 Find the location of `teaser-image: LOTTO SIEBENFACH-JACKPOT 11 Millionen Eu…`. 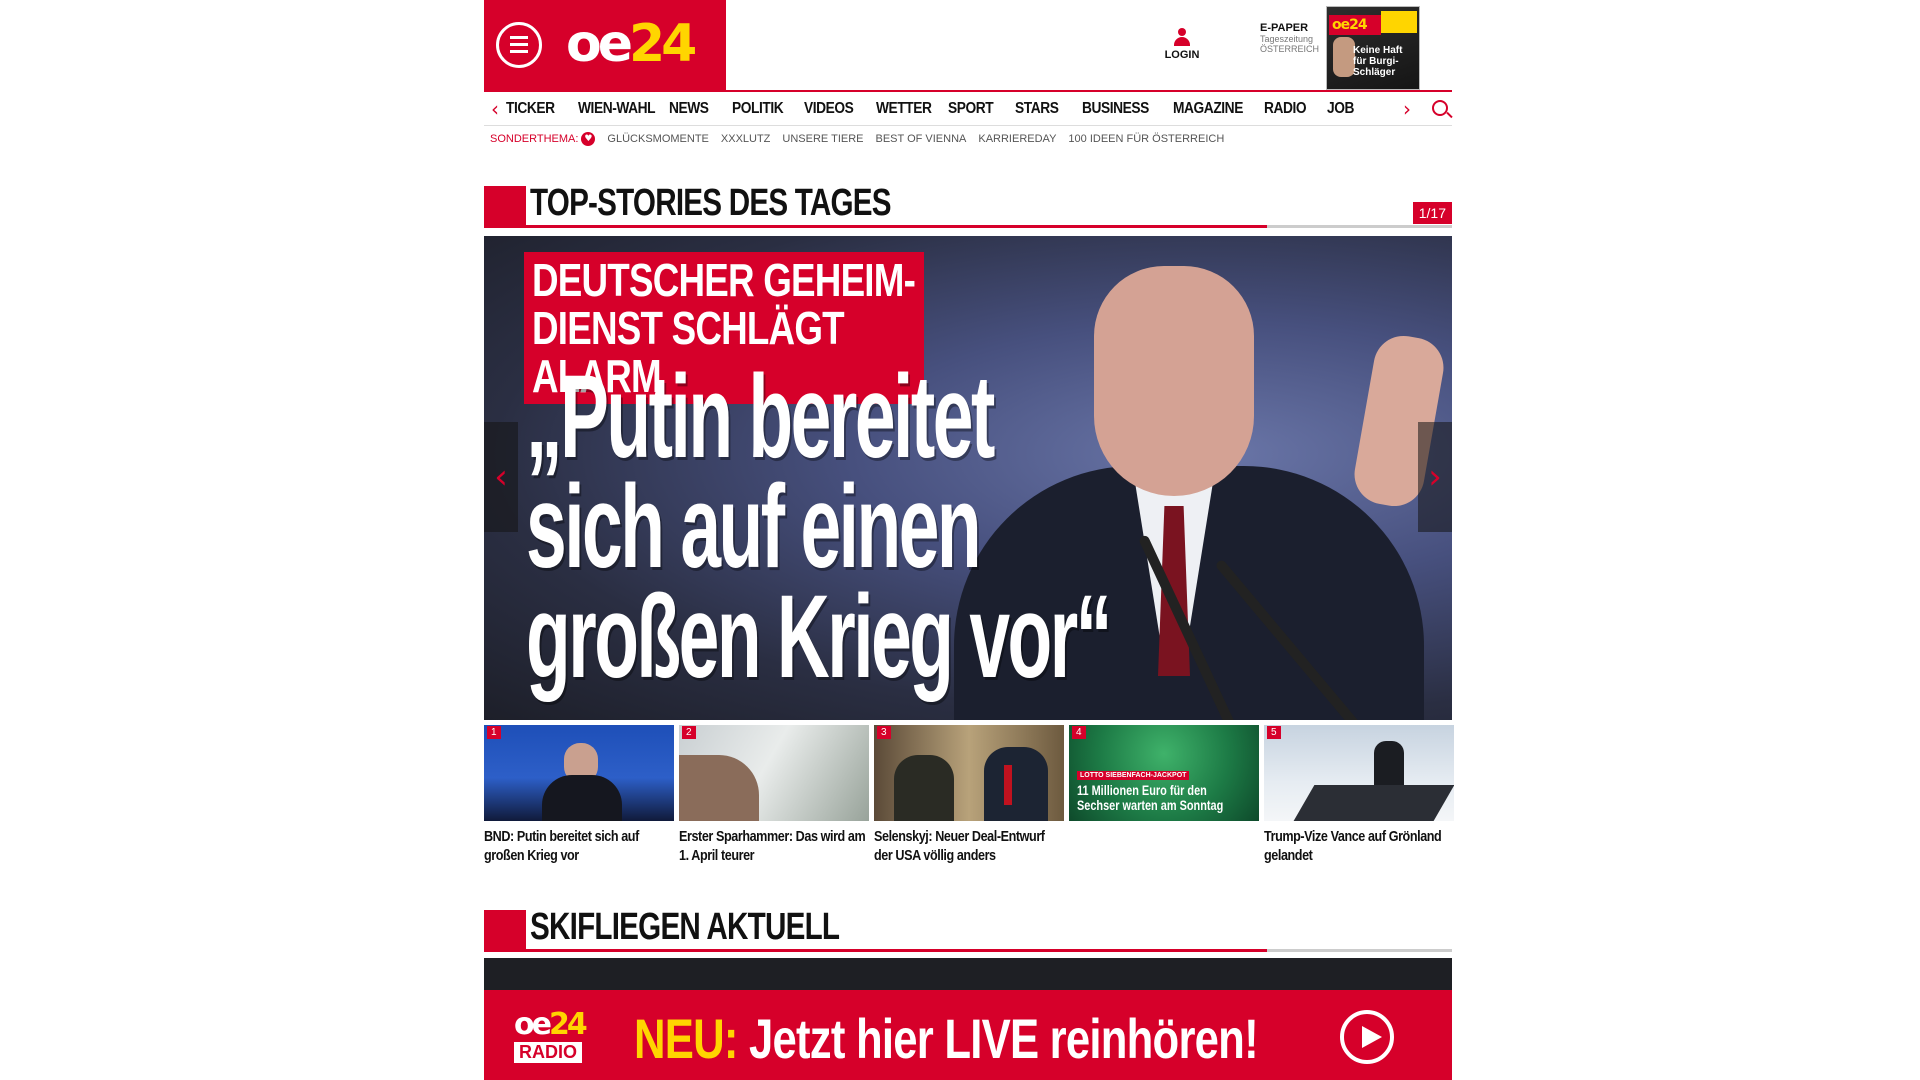

teaser-image: LOTTO SIEBENFACH-JACKPOT 11 Millionen Eu… is located at coordinates (1164, 773).